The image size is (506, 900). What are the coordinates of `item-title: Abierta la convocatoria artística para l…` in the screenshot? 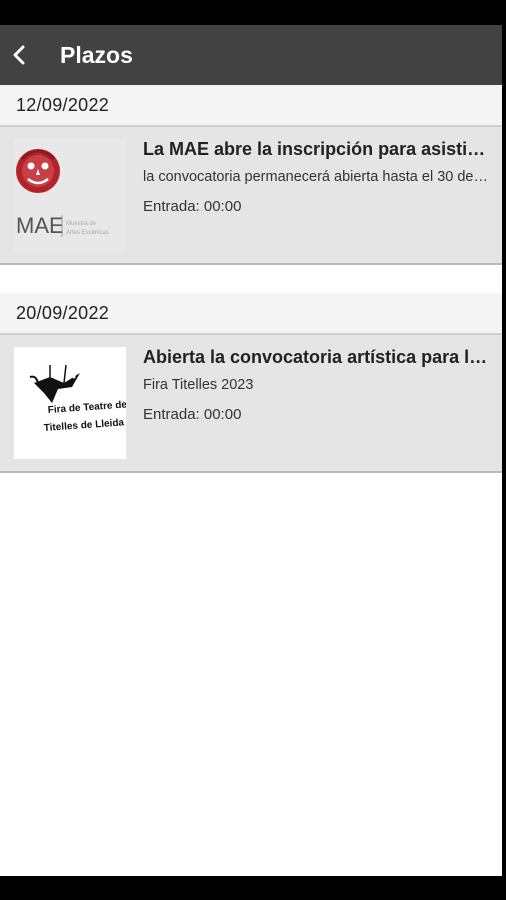 It's located at (315, 357).